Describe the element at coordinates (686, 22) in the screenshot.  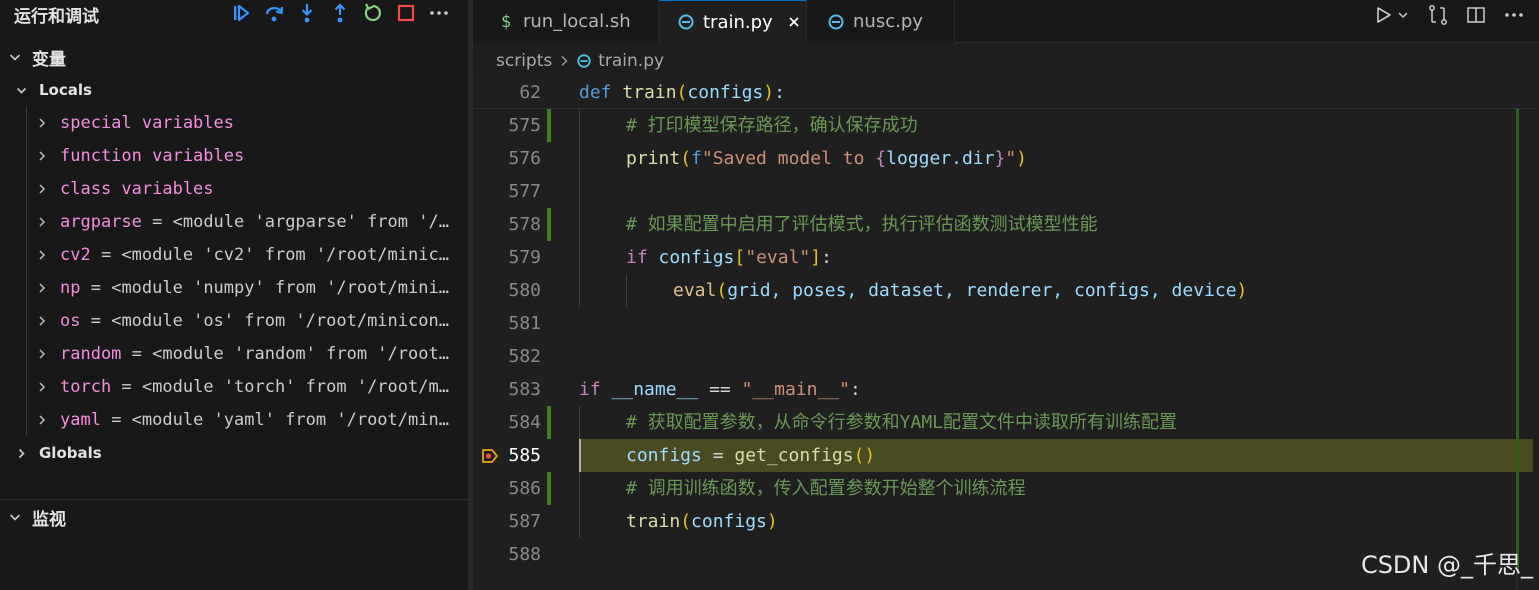
I see `python-icon` at that location.